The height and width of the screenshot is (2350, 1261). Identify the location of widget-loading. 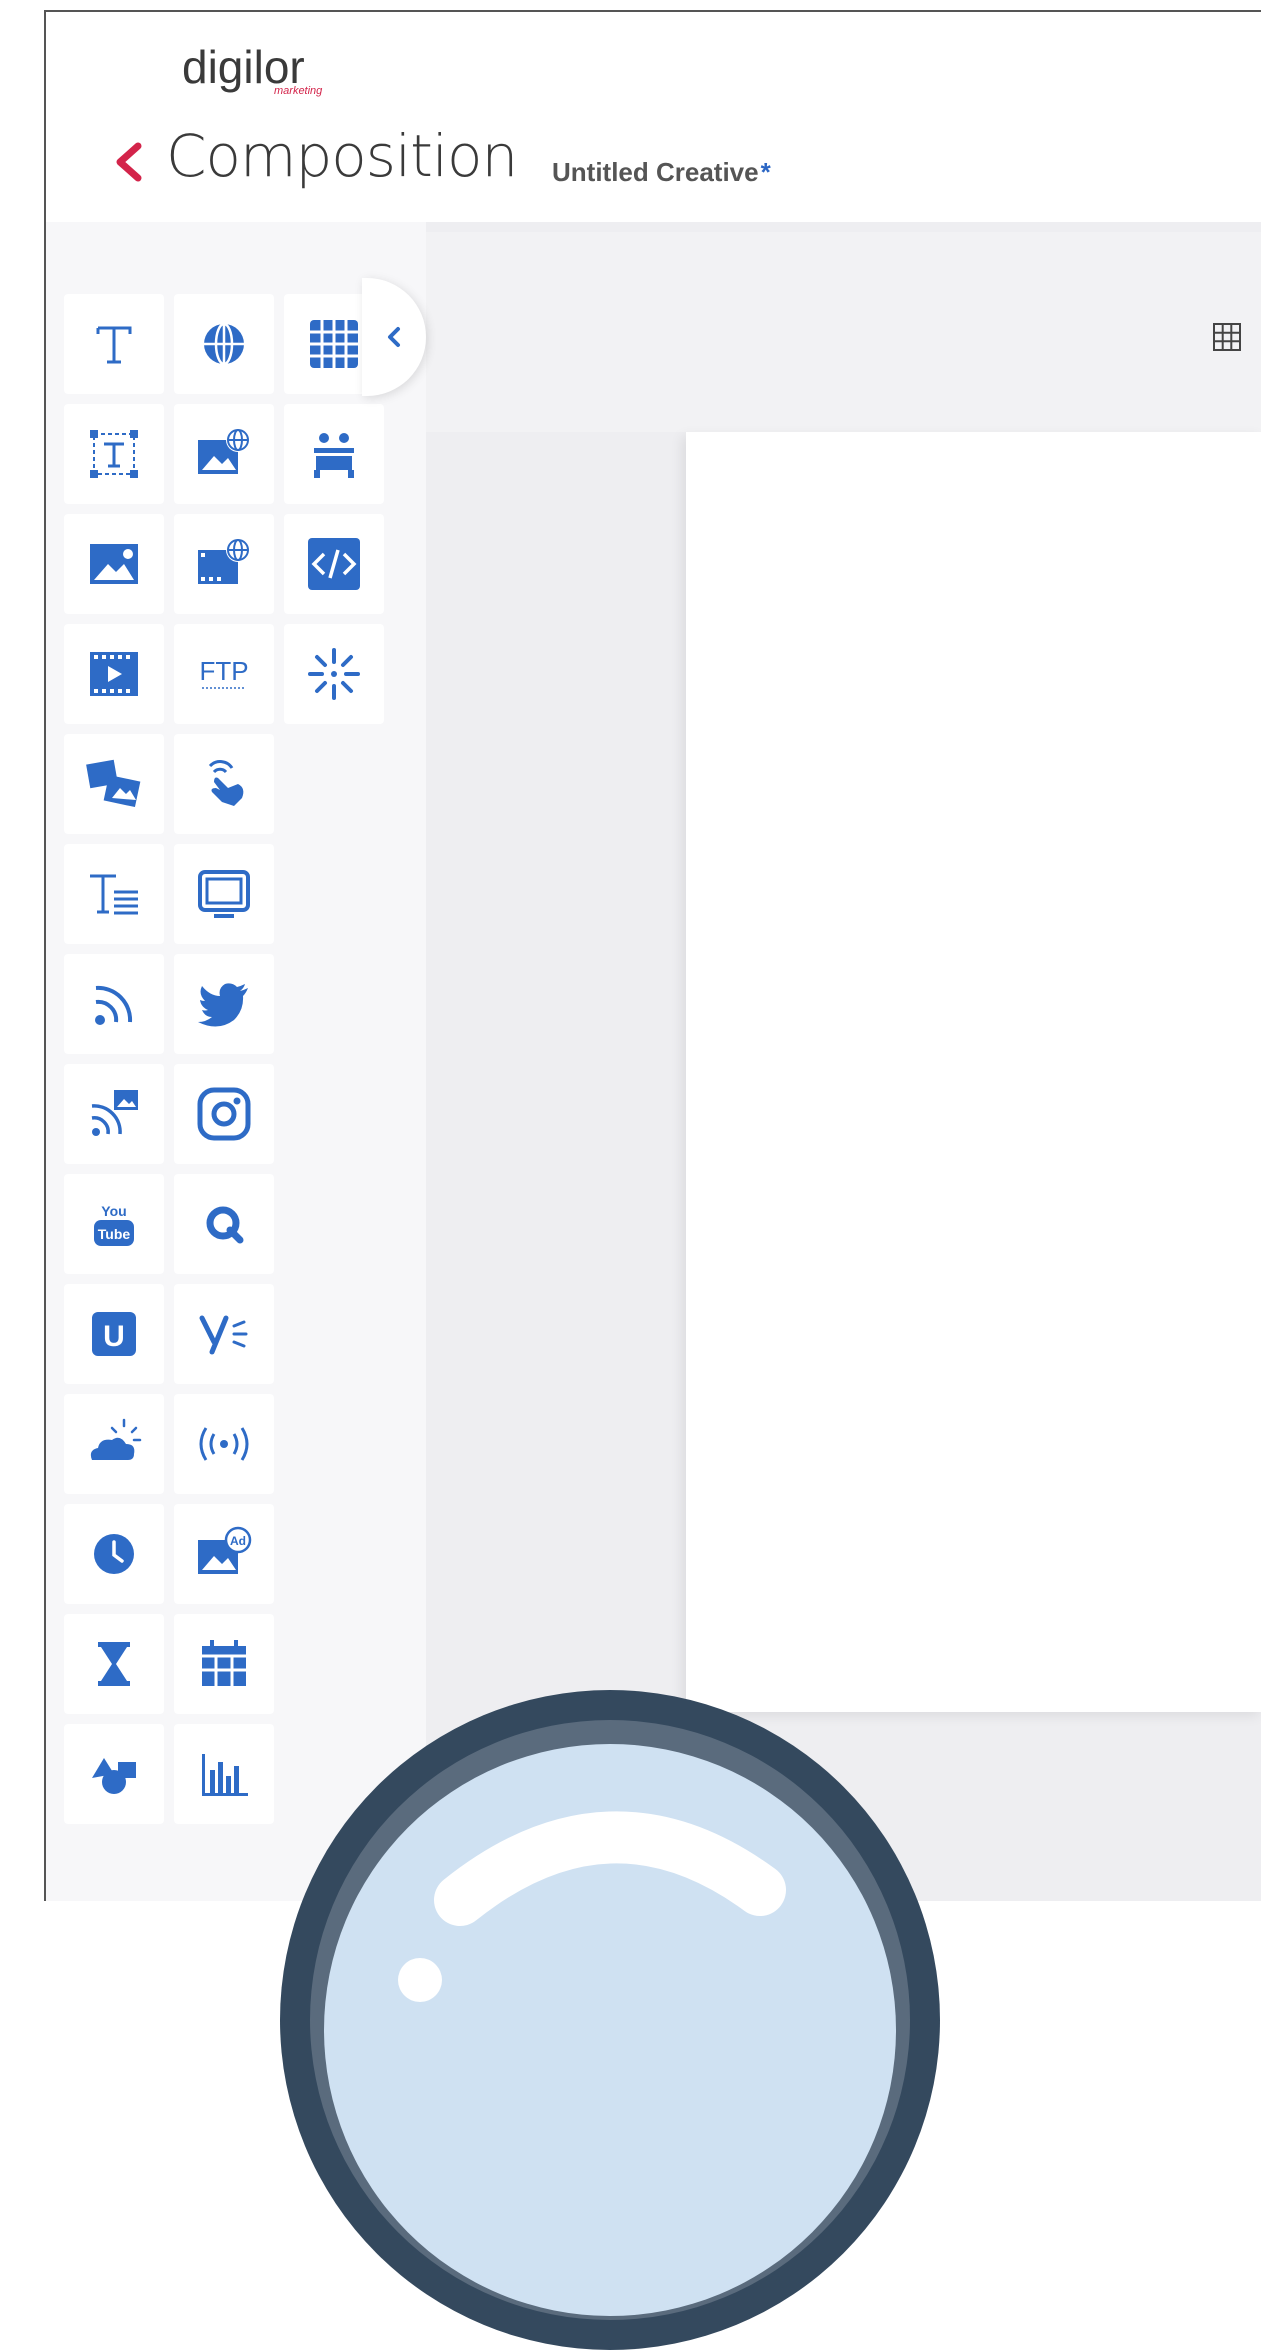
(334, 674).